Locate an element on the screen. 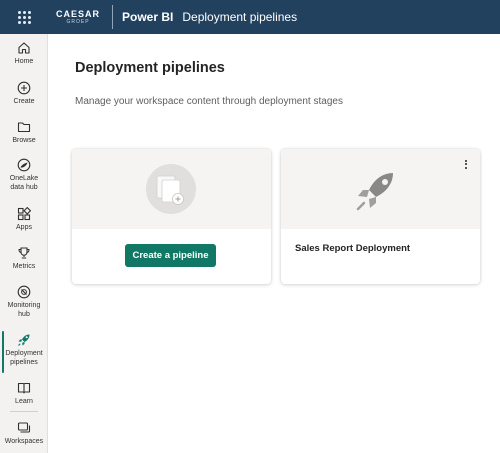 This screenshot has height=453, width=500. new-pipeline-illustration-icon is located at coordinates (171, 189).